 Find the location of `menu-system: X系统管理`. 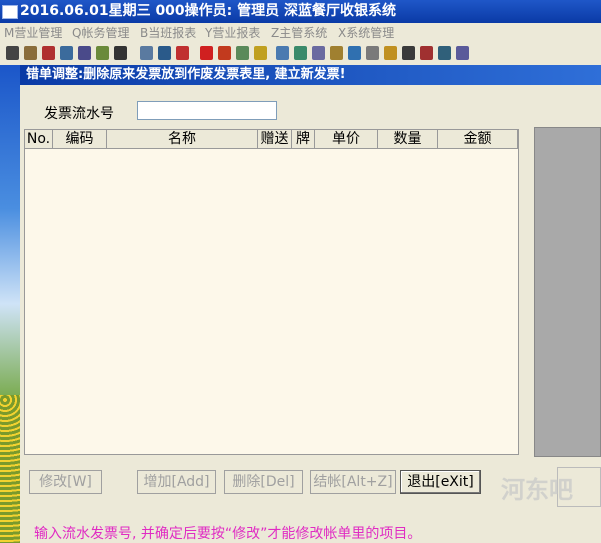

menu-system: X系统管理 is located at coordinates (366, 33).